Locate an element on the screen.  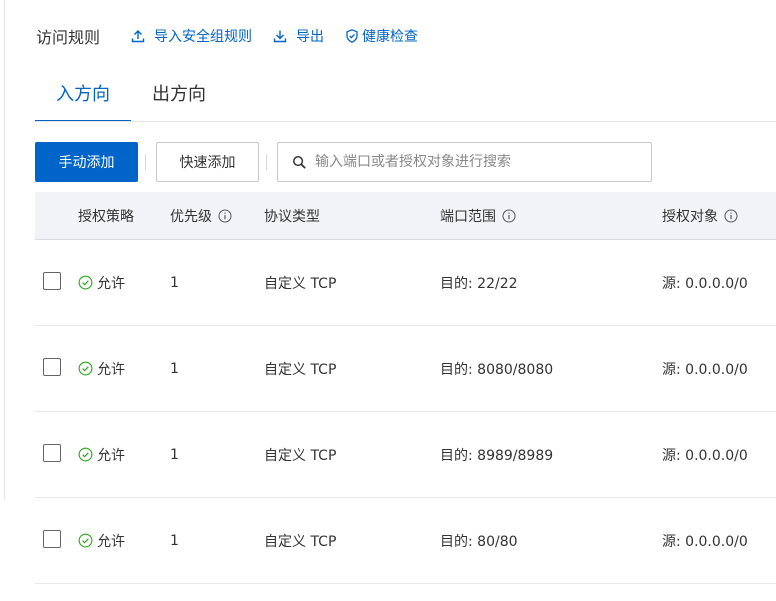
import-rules-label: 导入安全组规则 is located at coordinates (203, 37).